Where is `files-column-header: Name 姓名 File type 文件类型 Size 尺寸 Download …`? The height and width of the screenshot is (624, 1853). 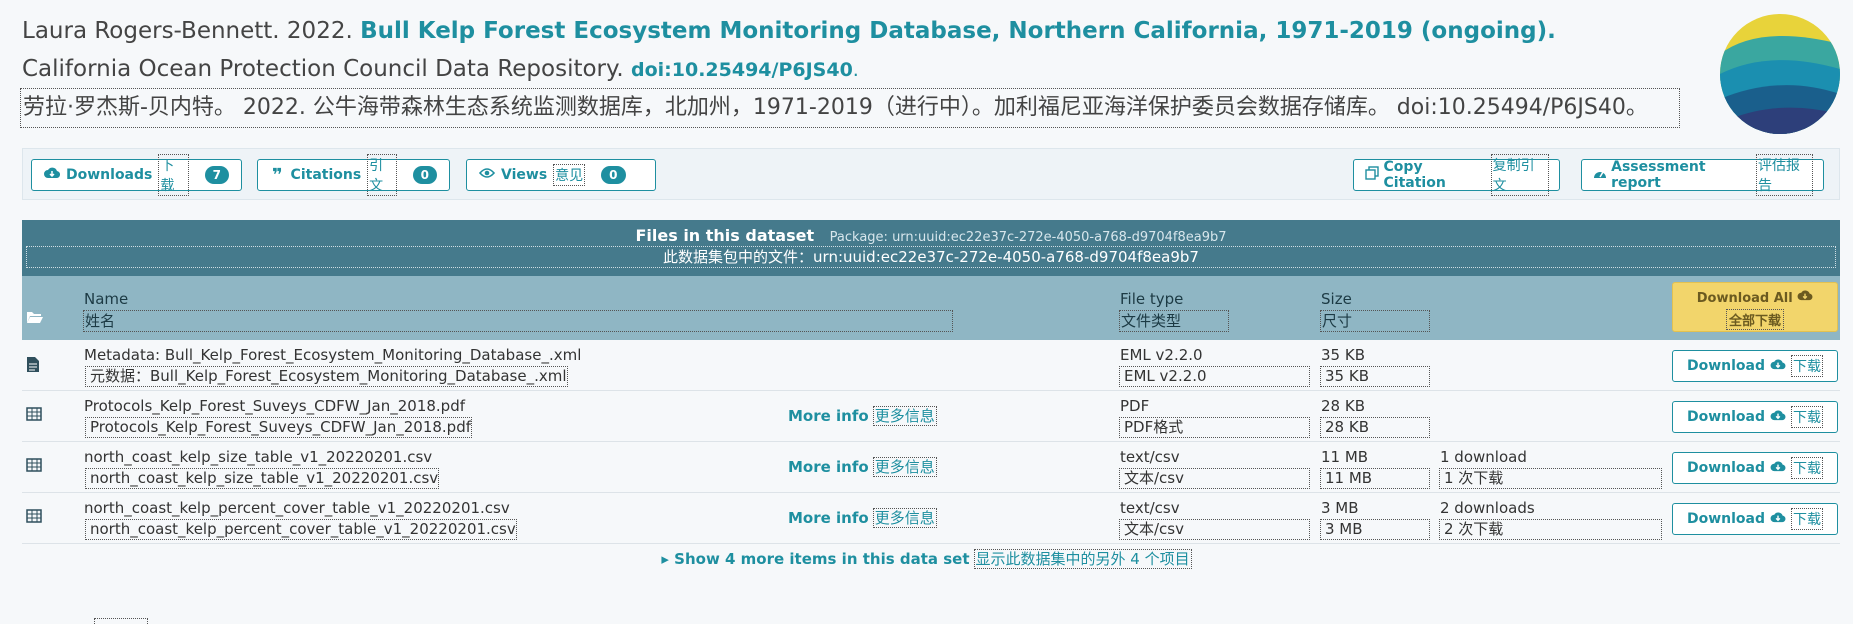 files-column-header: Name 姓名 File type 文件类型 Size 尺寸 Download … is located at coordinates (931, 308).